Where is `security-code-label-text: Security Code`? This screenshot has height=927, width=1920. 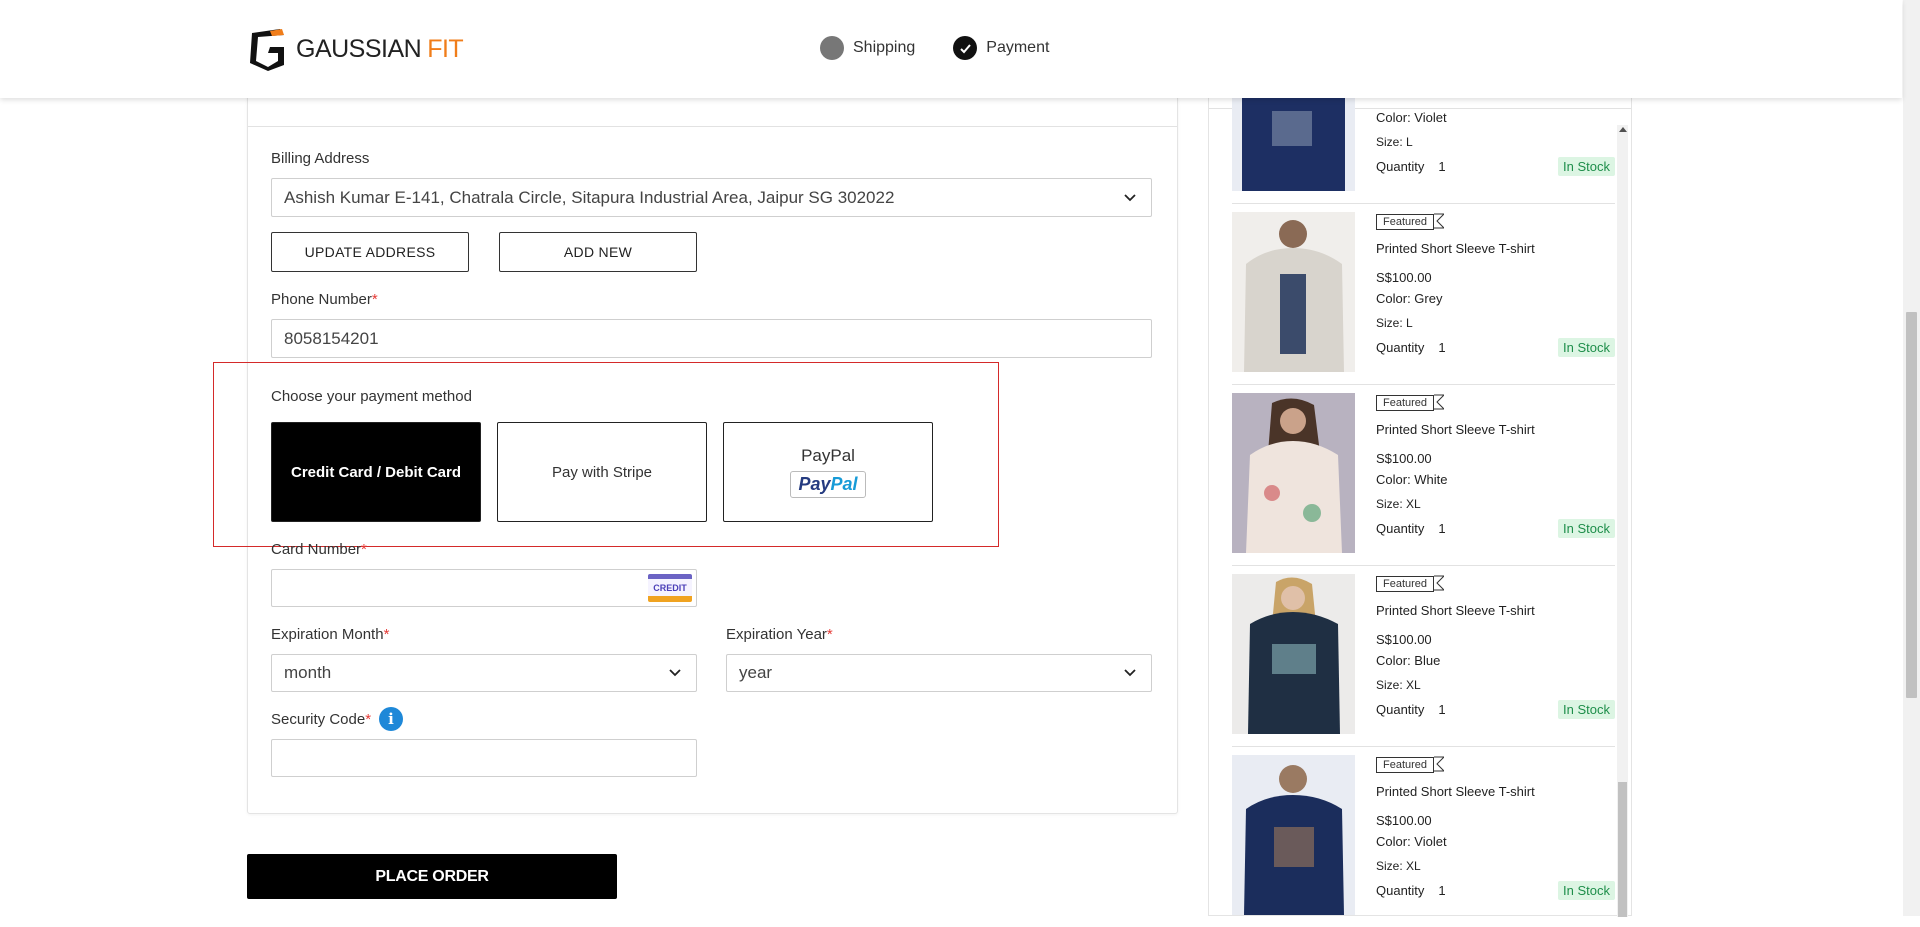
security-code-label-text: Security Code is located at coordinates (318, 719).